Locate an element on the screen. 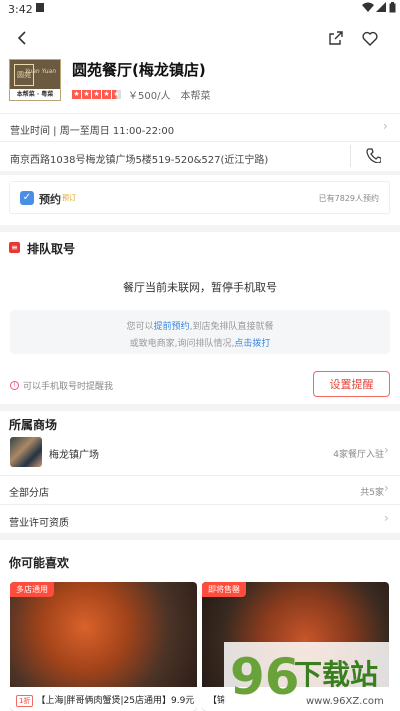  status-time: 3:42 is located at coordinates (20, 9).